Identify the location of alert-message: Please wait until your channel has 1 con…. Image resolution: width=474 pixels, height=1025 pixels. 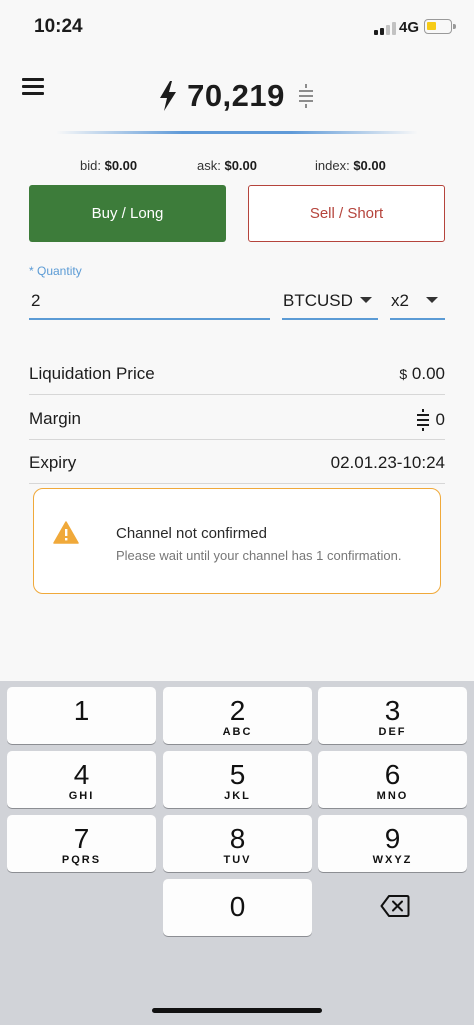
(259, 555).